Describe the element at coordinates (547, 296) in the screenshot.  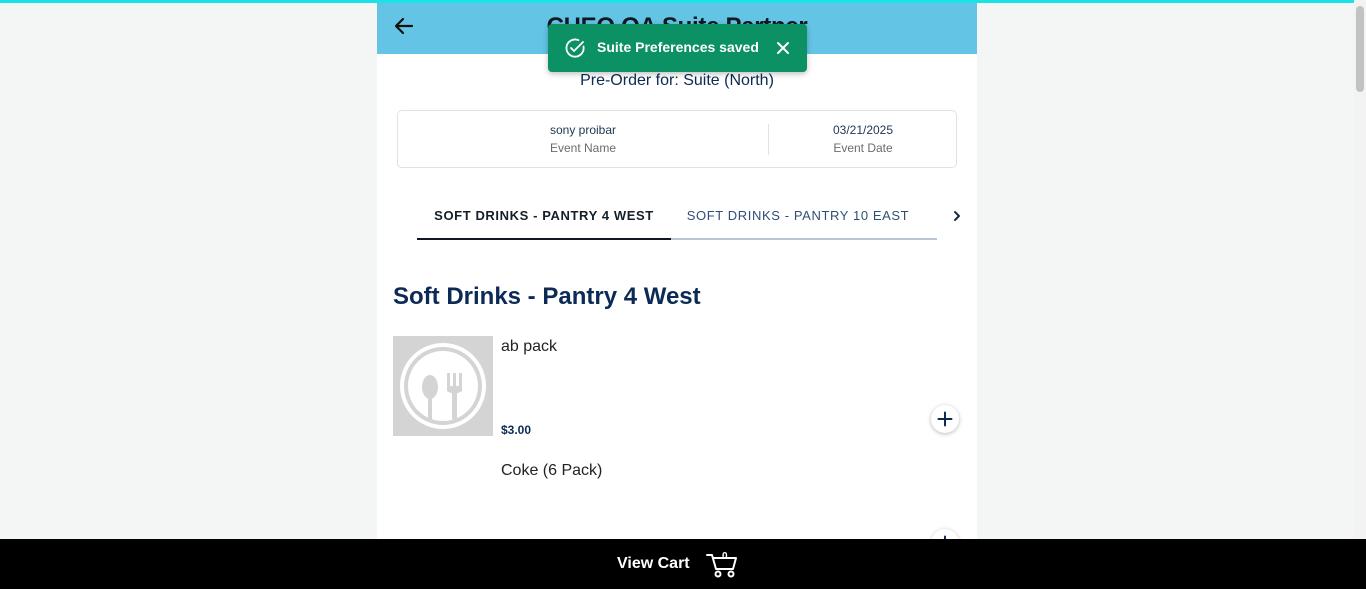
I see `section-title: Soft Drinks - Pantry 4 West` at that location.